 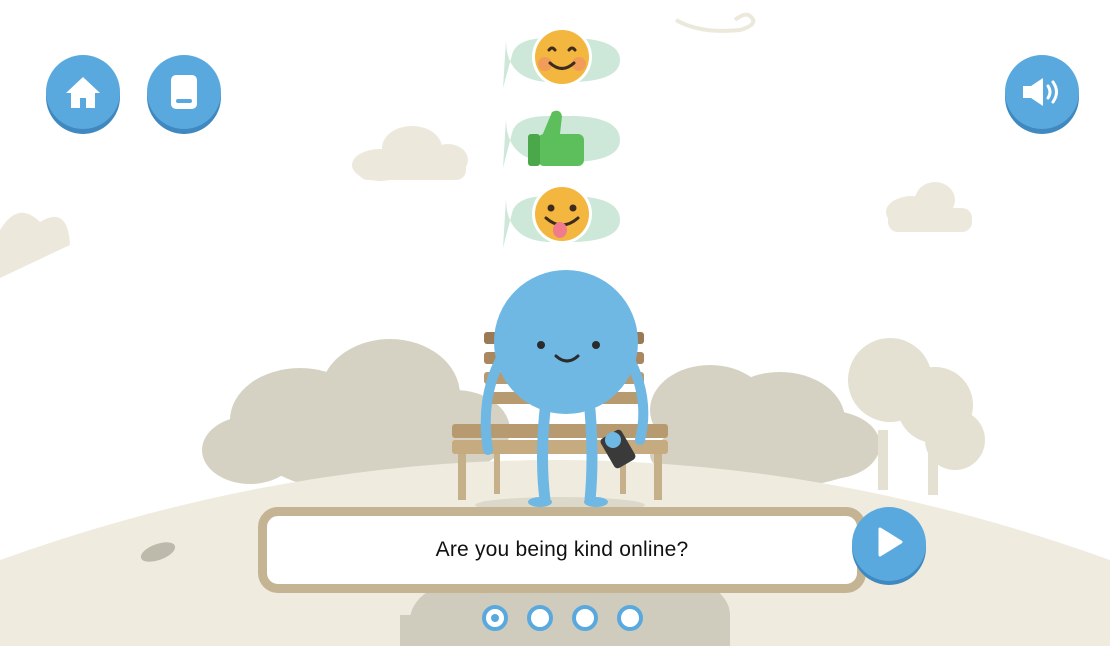 What do you see at coordinates (561, 216) in the screenshot?
I see `reaction-bubble-tongue` at bounding box center [561, 216].